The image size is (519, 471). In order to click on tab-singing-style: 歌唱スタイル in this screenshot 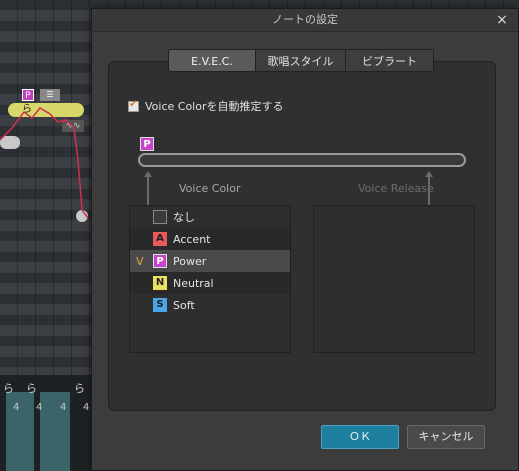, I will do `click(301, 60)`.